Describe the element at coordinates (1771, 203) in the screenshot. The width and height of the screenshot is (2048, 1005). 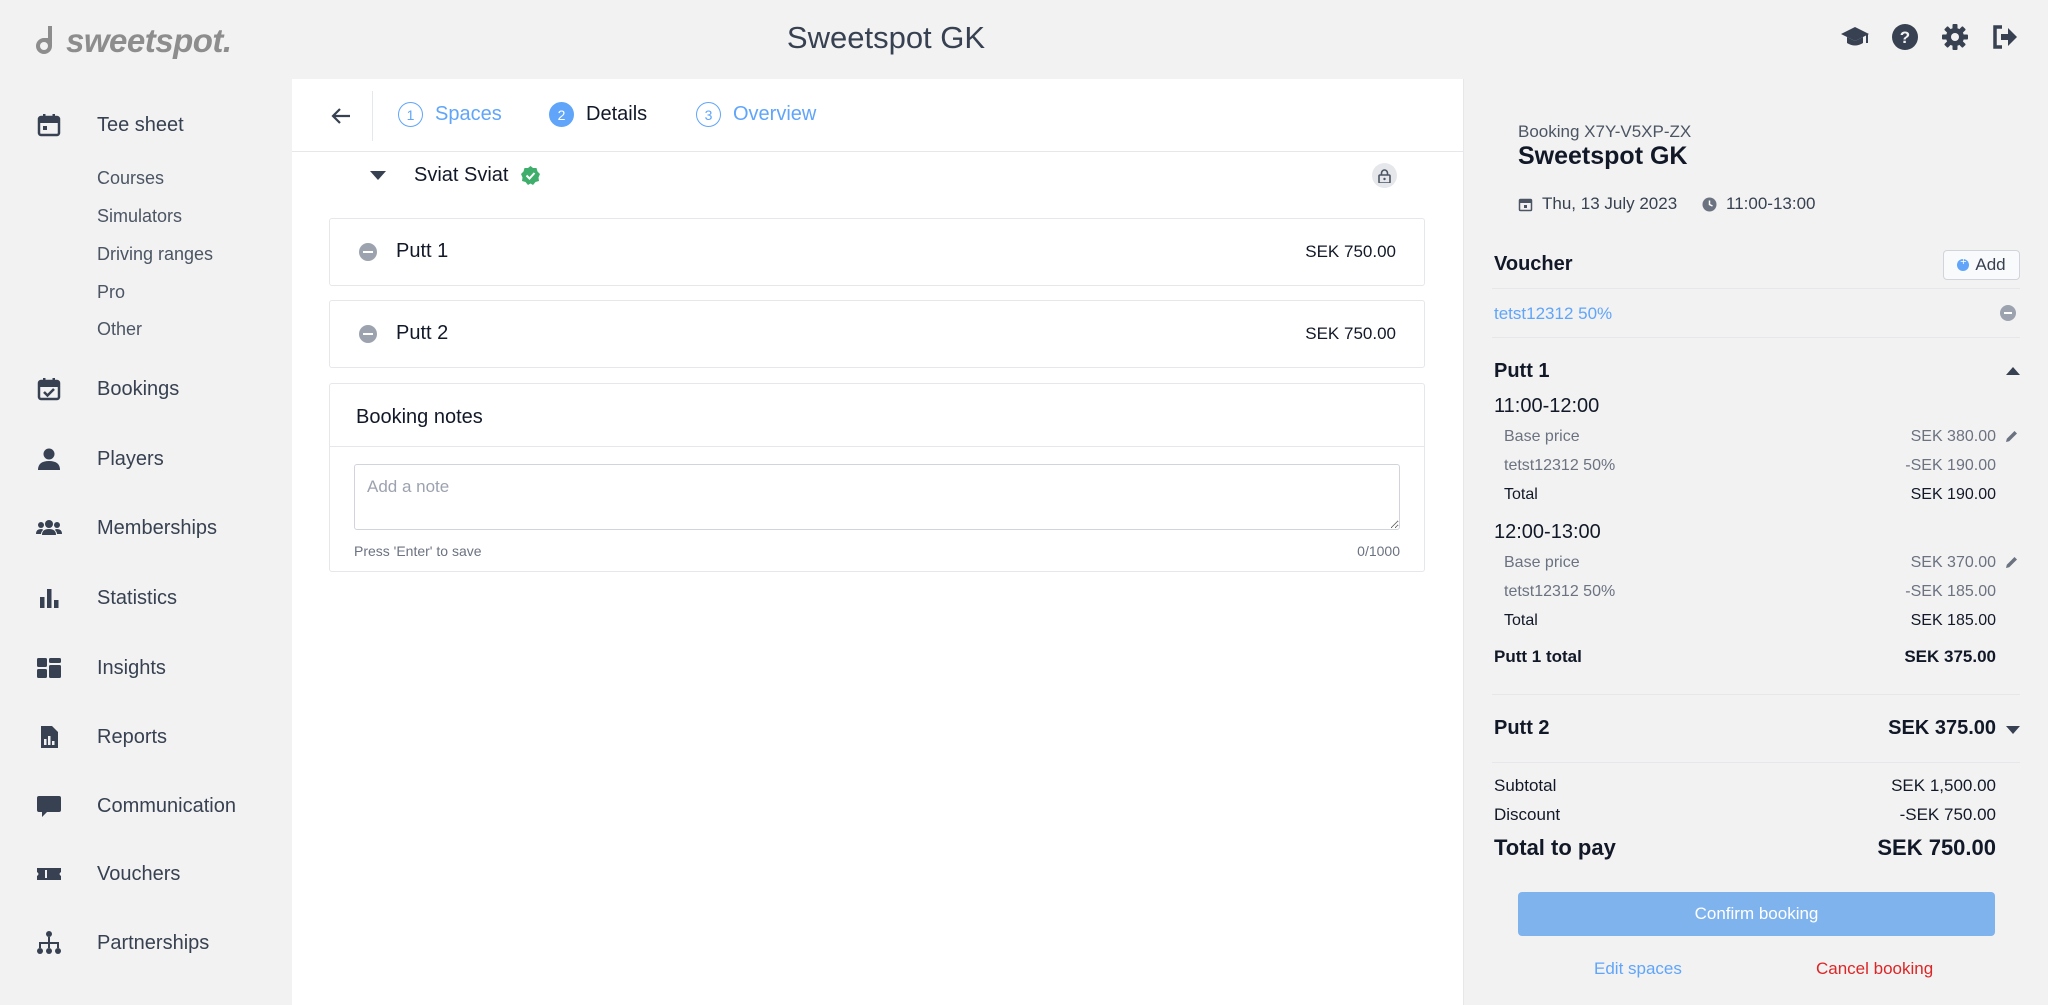
I see `time-text: 11:00-13:00` at that location.